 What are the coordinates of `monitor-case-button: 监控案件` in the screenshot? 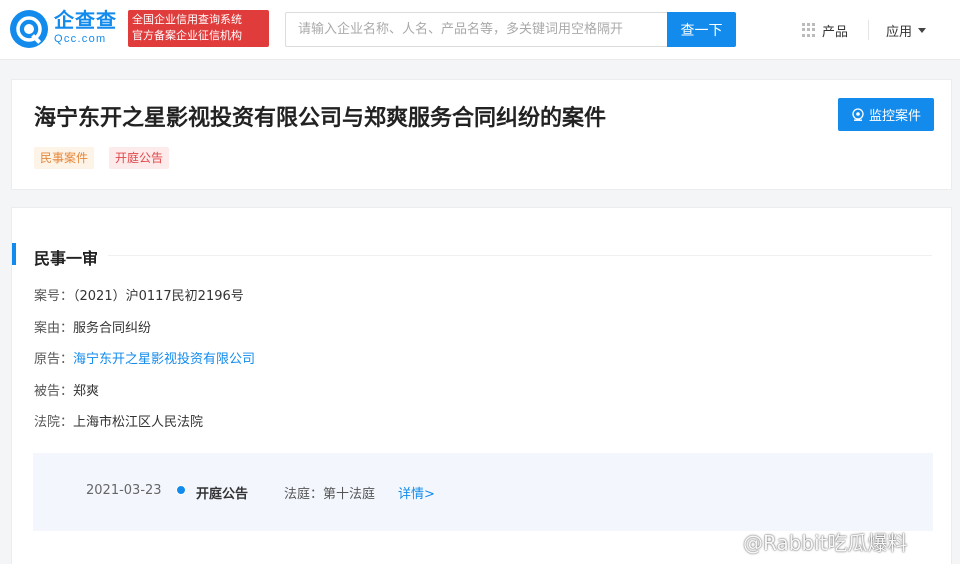 It's located at (886, 114).